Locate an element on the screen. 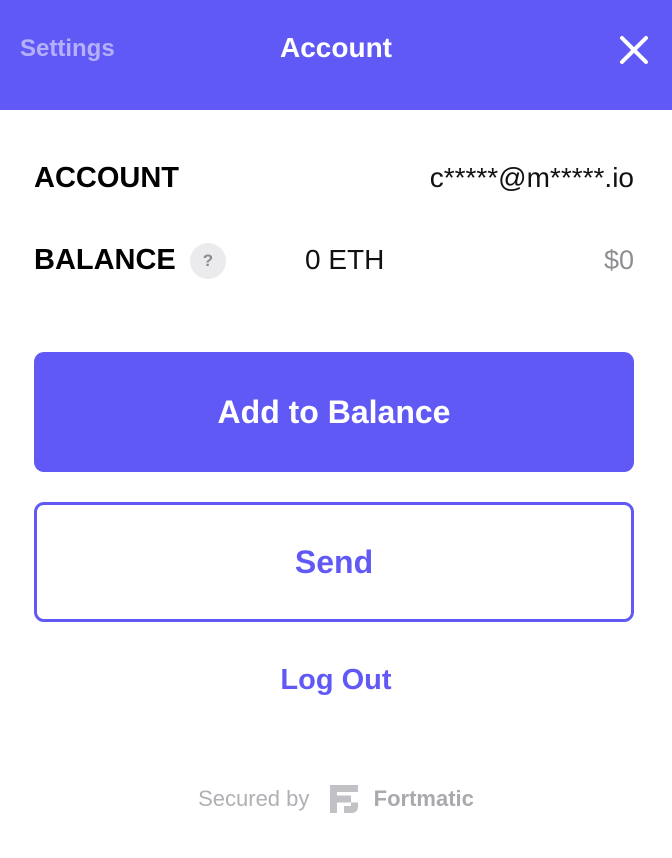 The width and height of the screenshot is (672, 858). account-label: ACCOUNT is located at coordinates (106, 178).